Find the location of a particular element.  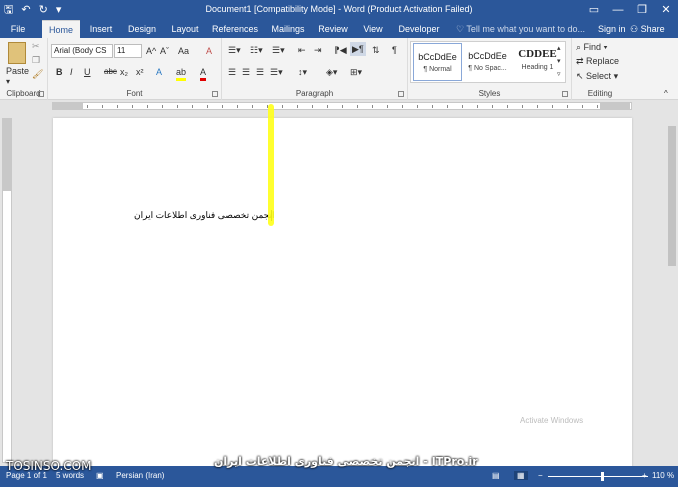

sign-in-link: Sign in is located at coordinates (612, 29).